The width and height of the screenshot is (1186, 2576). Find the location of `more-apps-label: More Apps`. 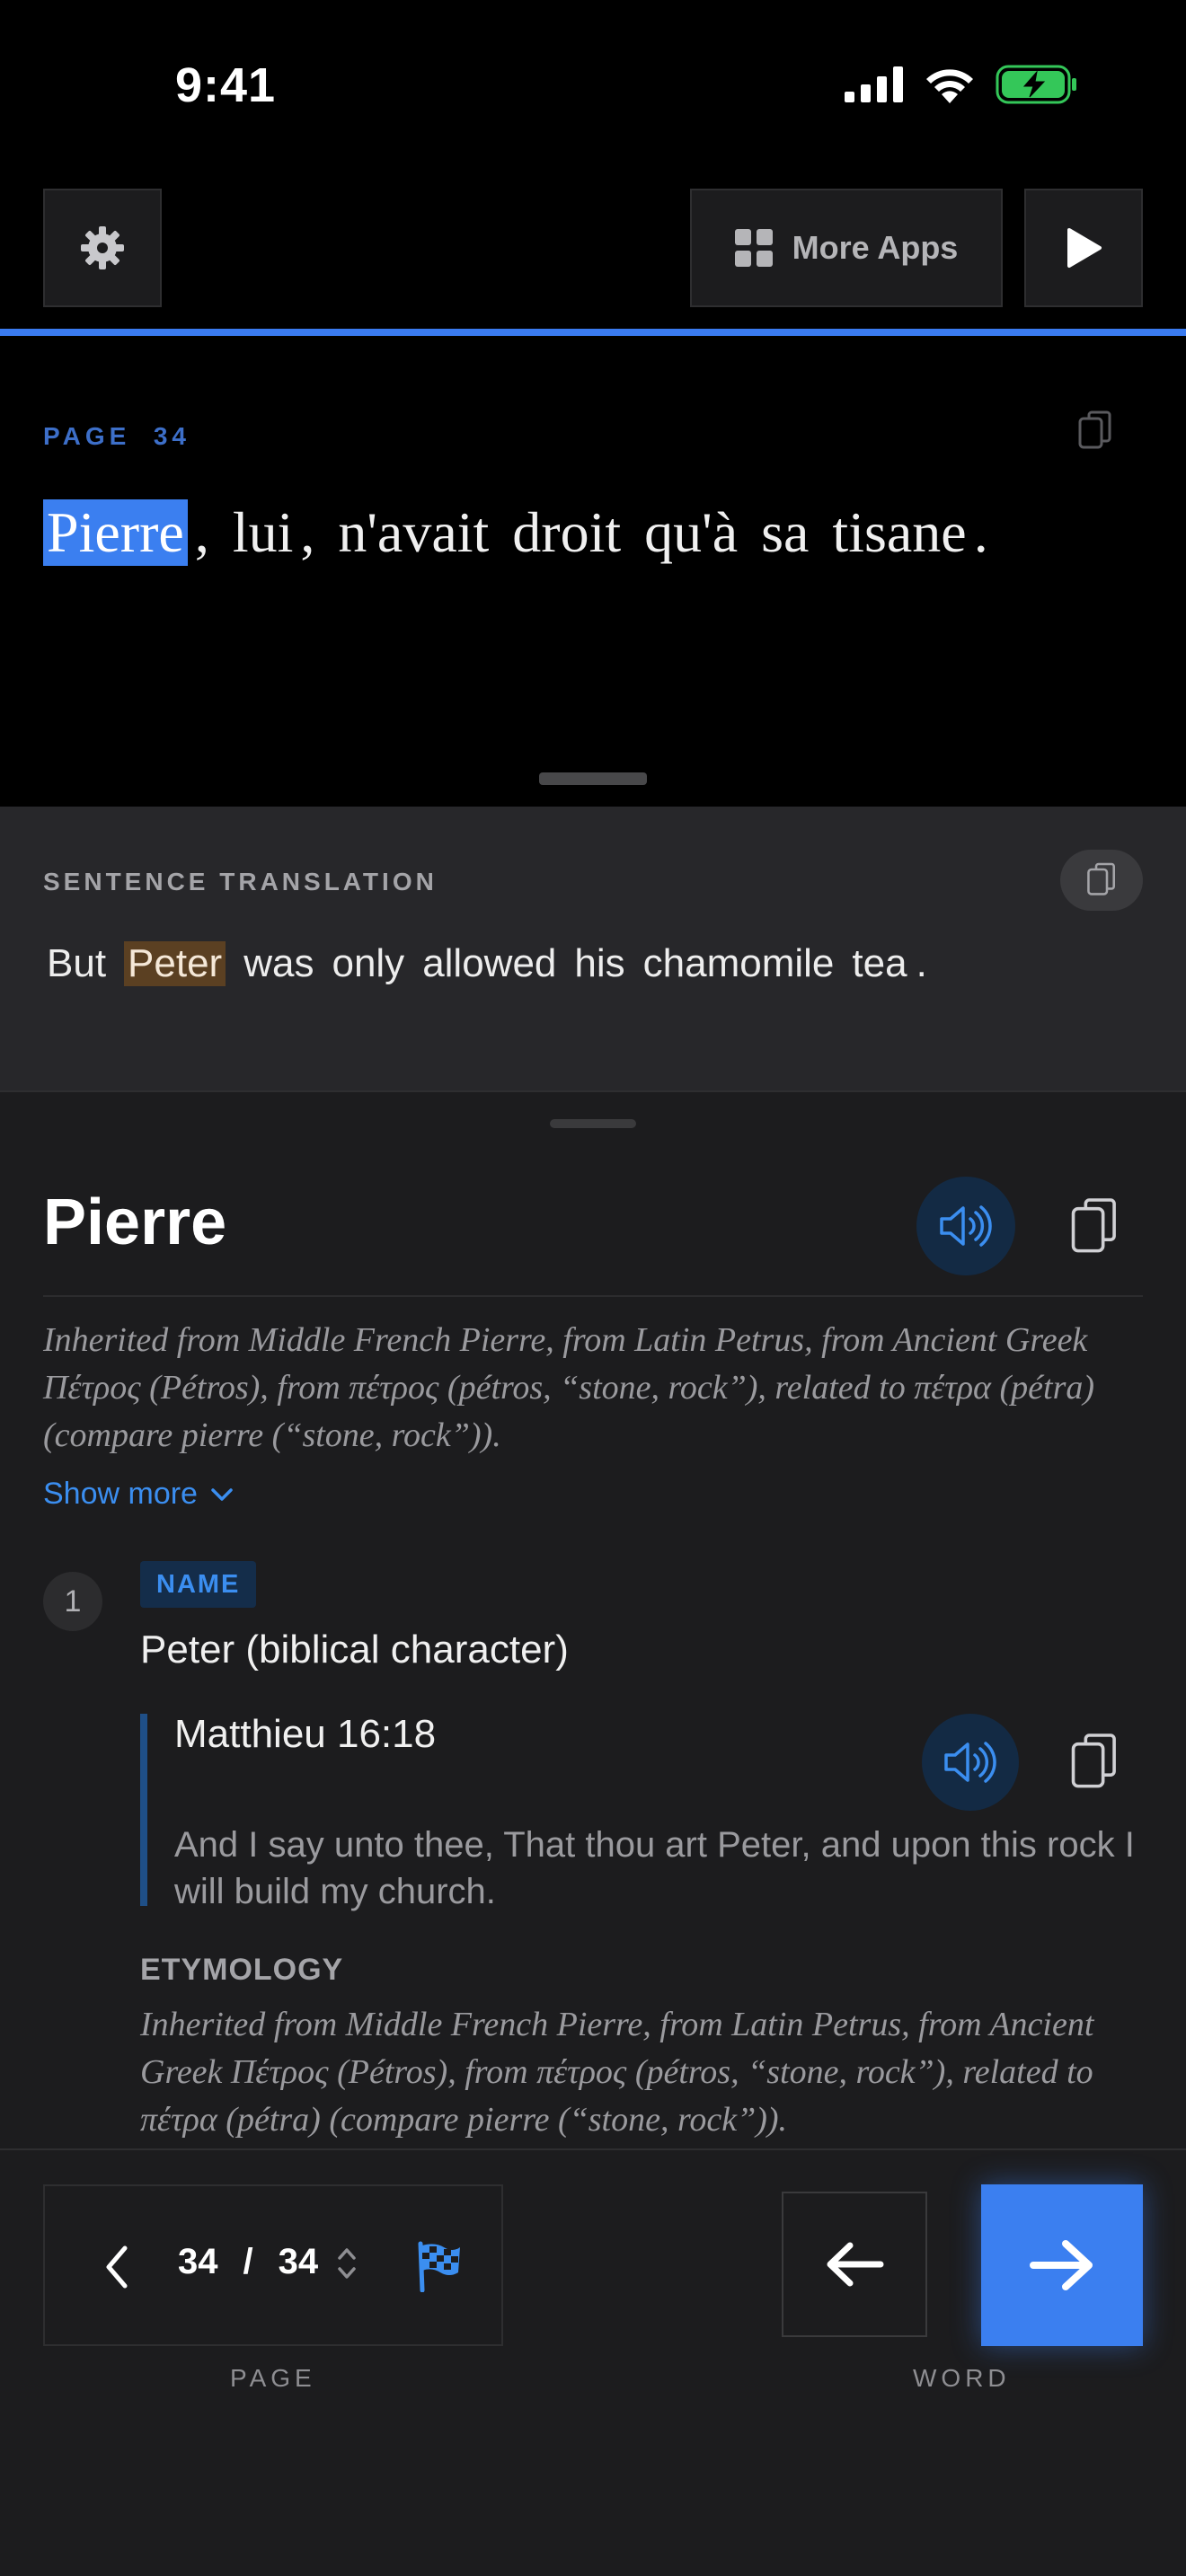

more-apps-label: More Apps is located at coordinates (875, 247).